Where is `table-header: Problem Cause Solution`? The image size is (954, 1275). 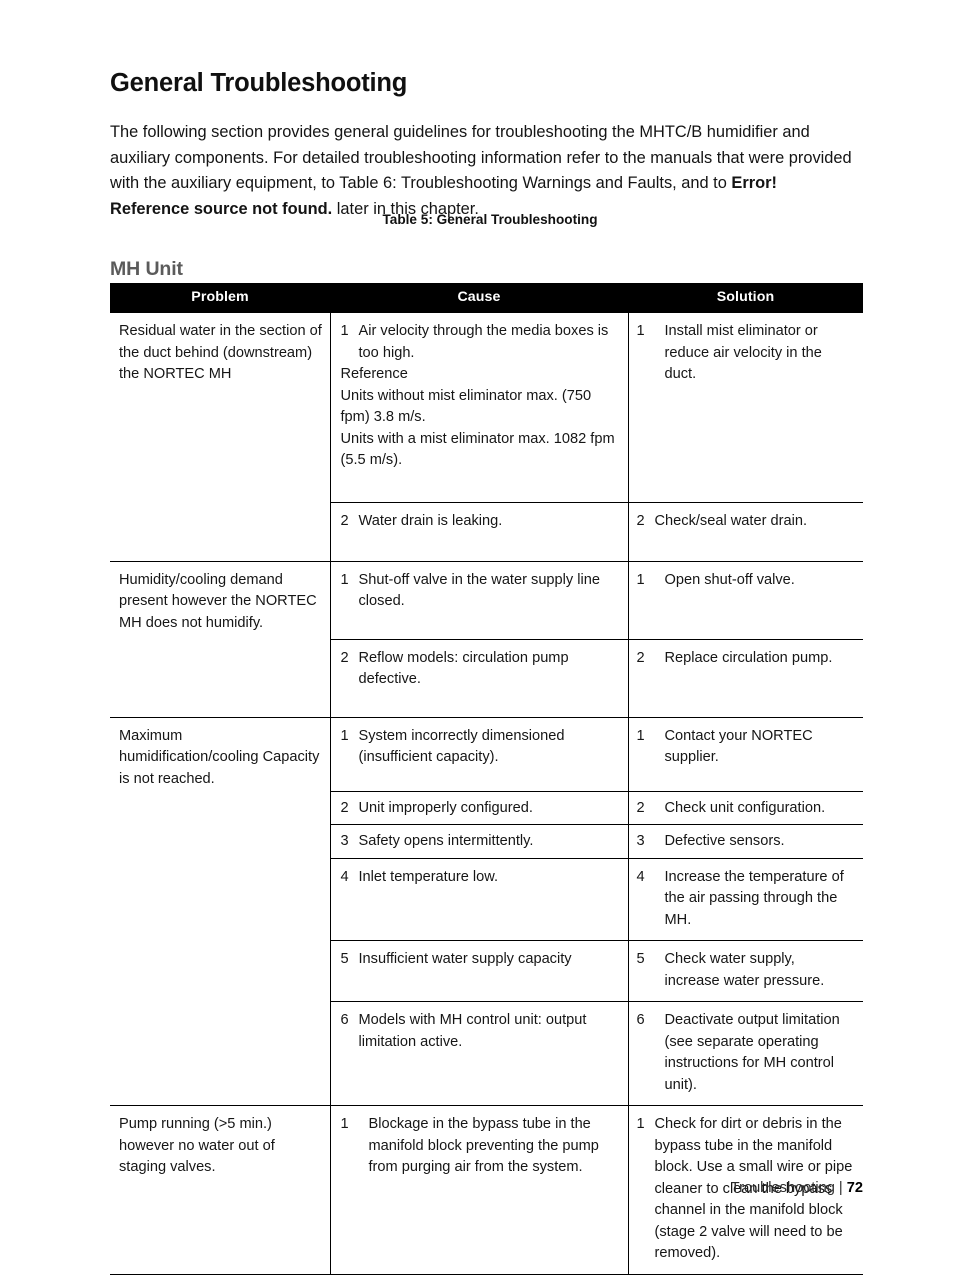 table-header: Problem Cause Solution is located at coordinates (486, 298).